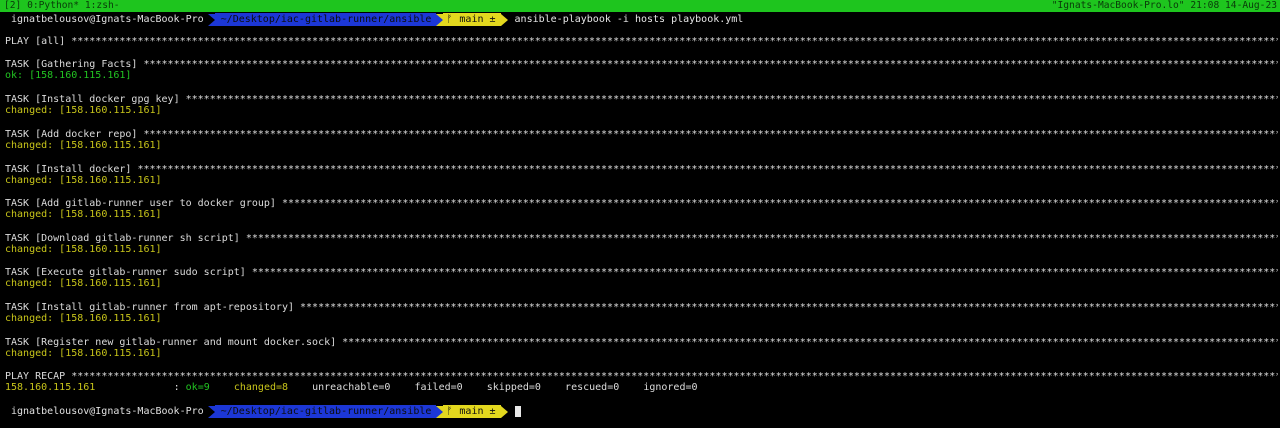 Image resolution: width=1280 pixels, height=428 pixels. Describe the element at coordinates (50, 387) in the screenshot. I see `recap-host: 158.160.115.161` at that location.